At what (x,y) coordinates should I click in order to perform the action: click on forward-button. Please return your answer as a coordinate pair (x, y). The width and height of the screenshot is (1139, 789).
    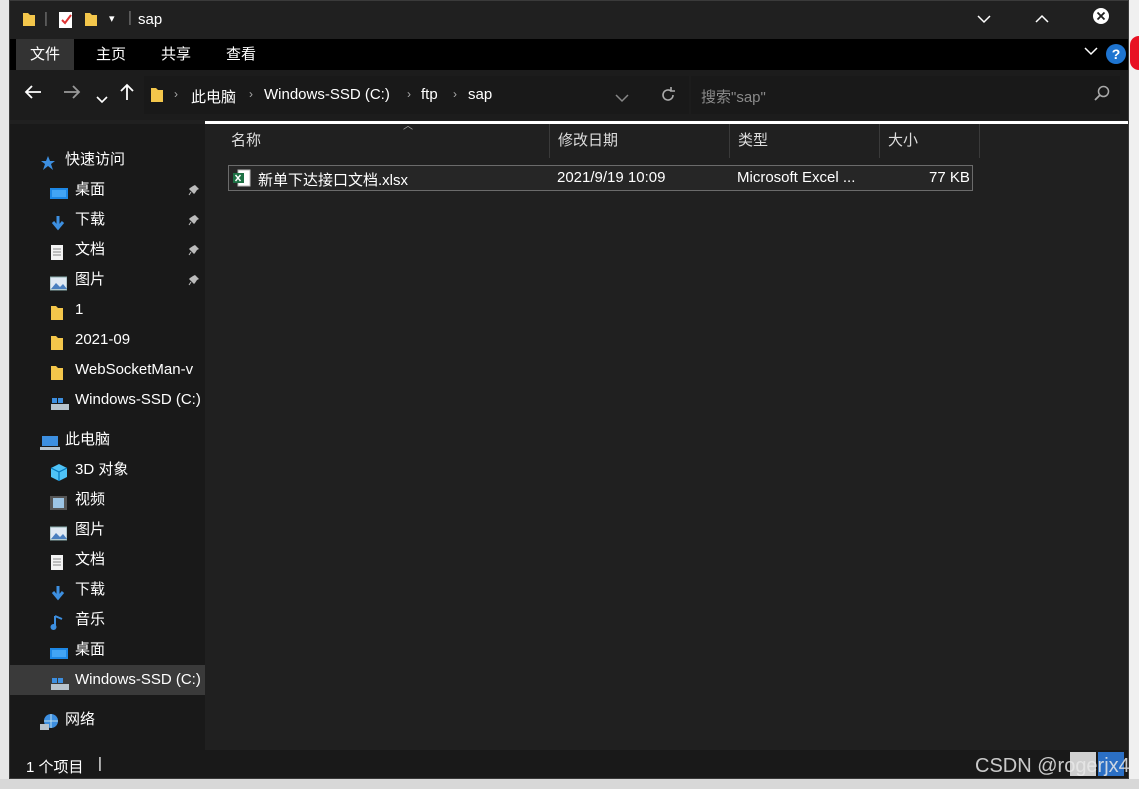
    Looking at the image, I should click on (72, 94).